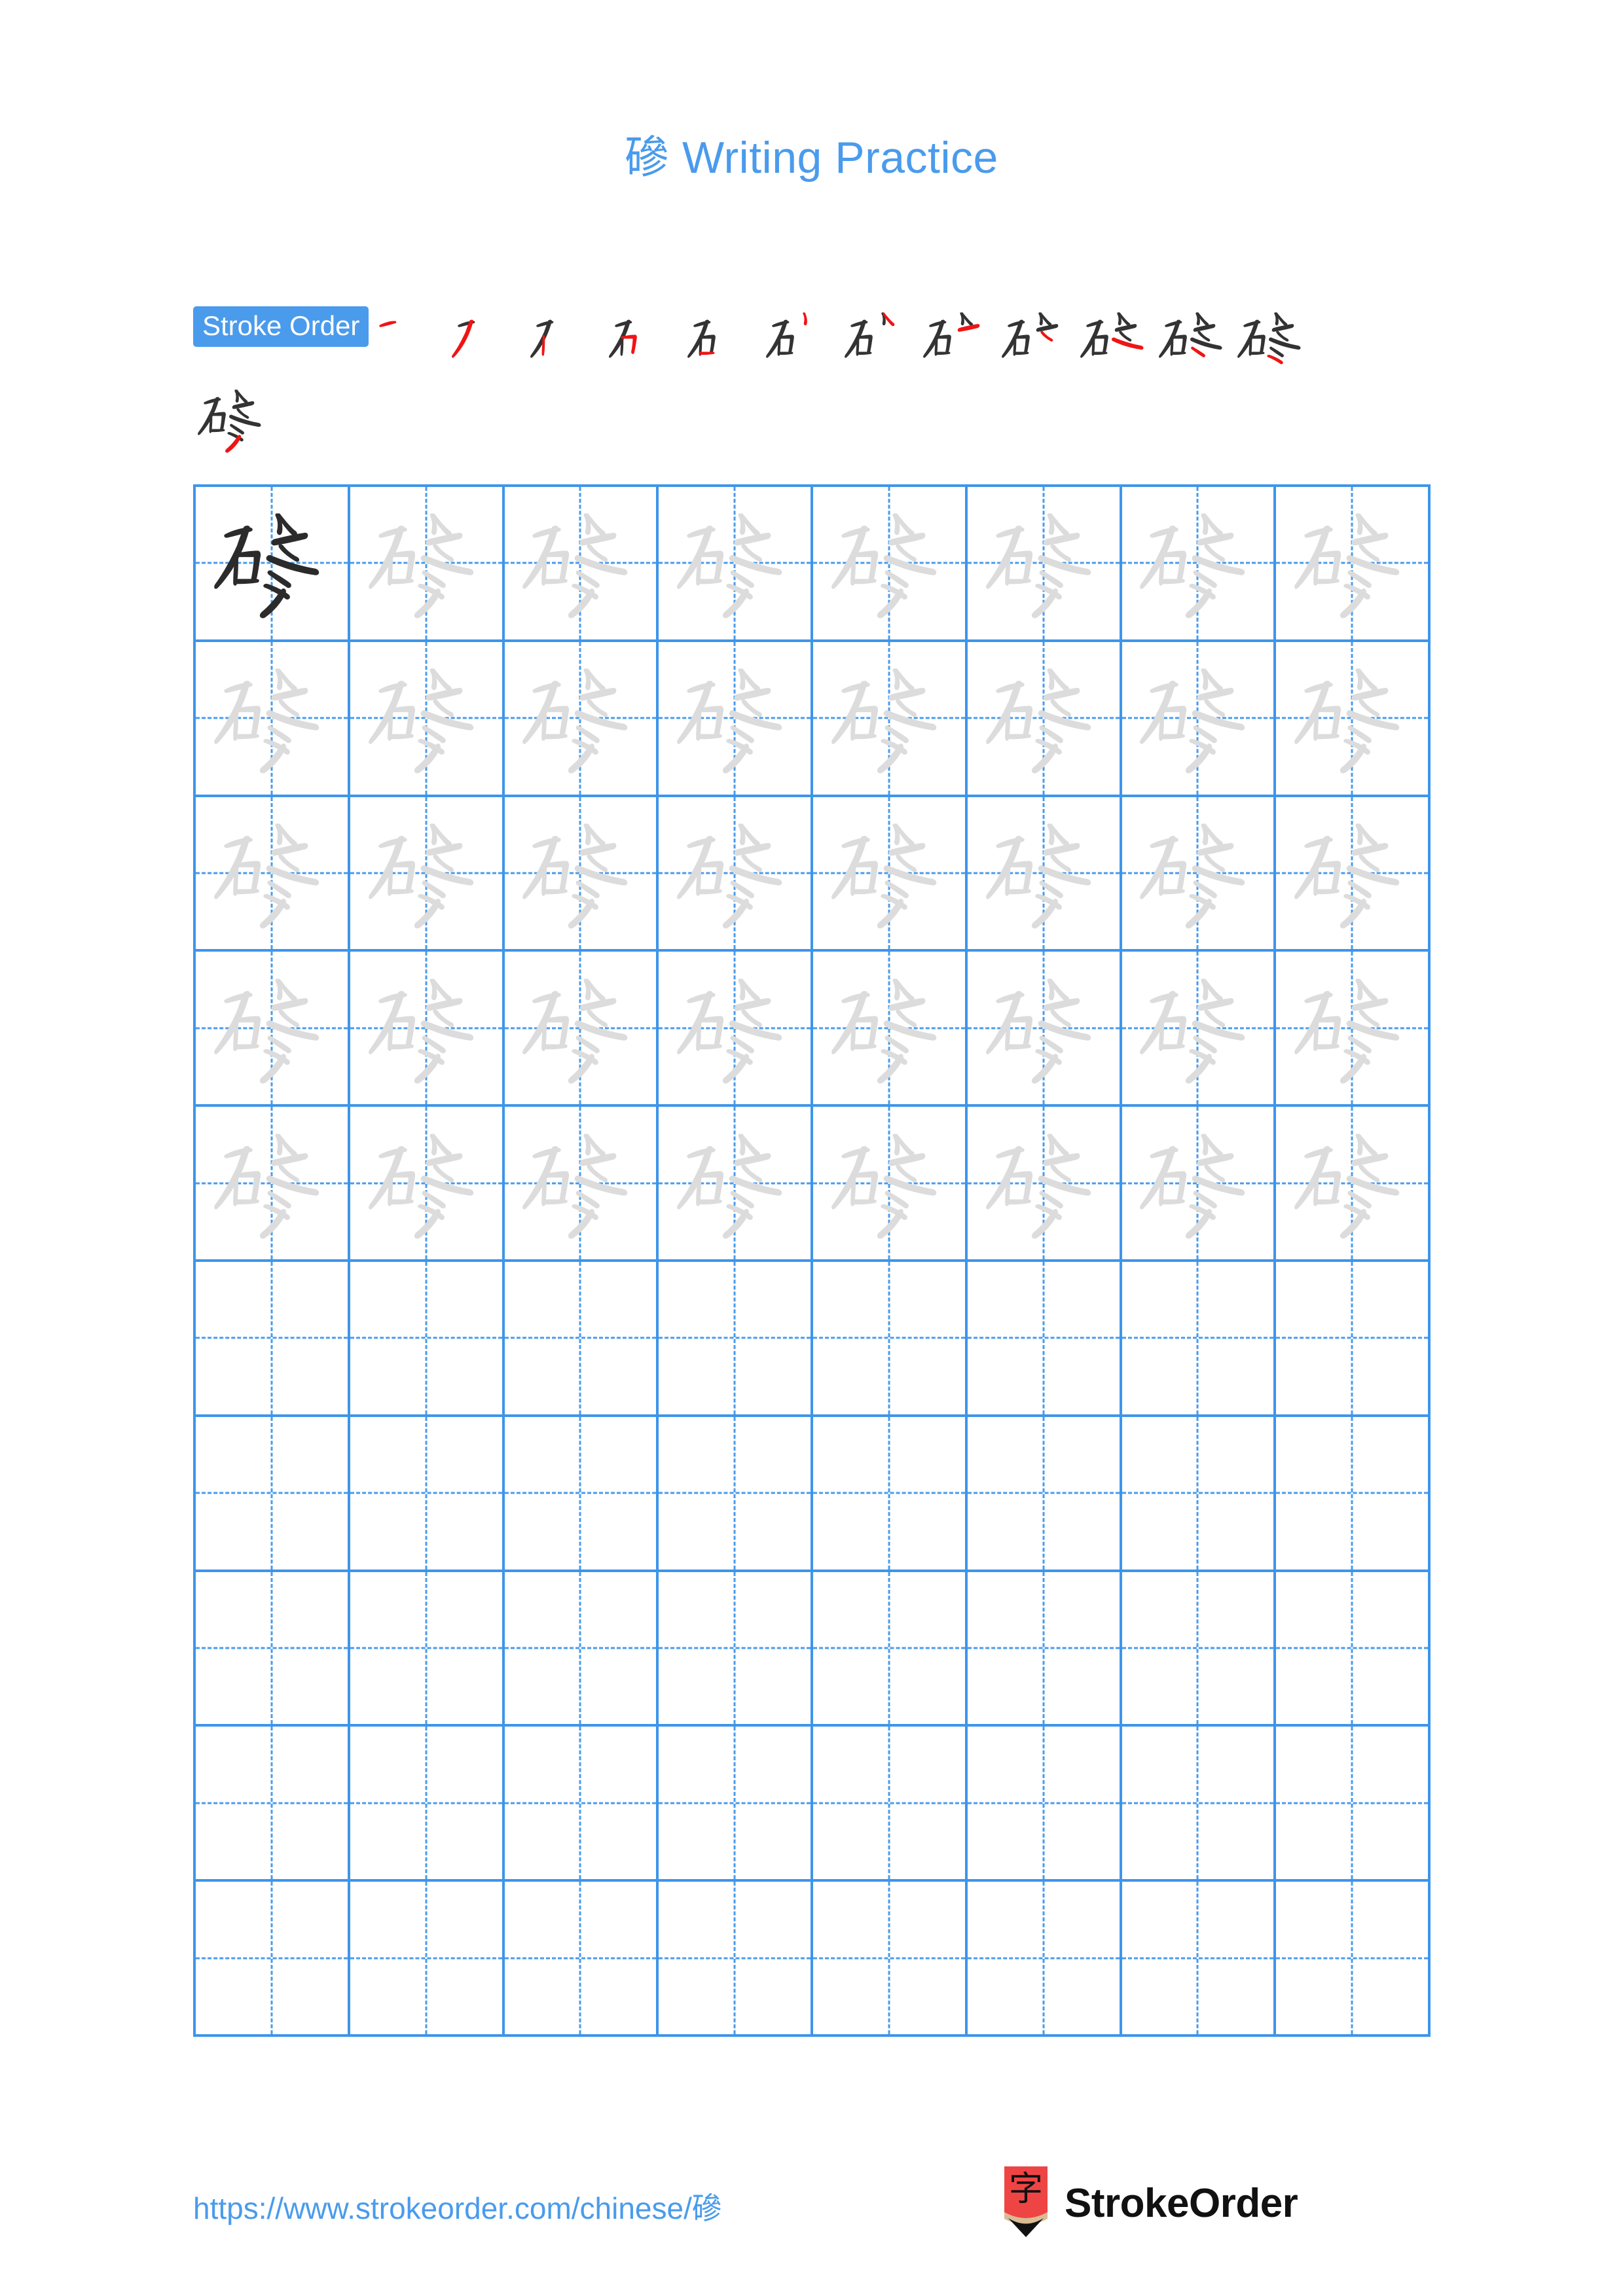  What do you see at coordinates (811, 158) in the screenshot?
I see `page-title: 磣 Writing Practice` at bounding box center [811, 158].